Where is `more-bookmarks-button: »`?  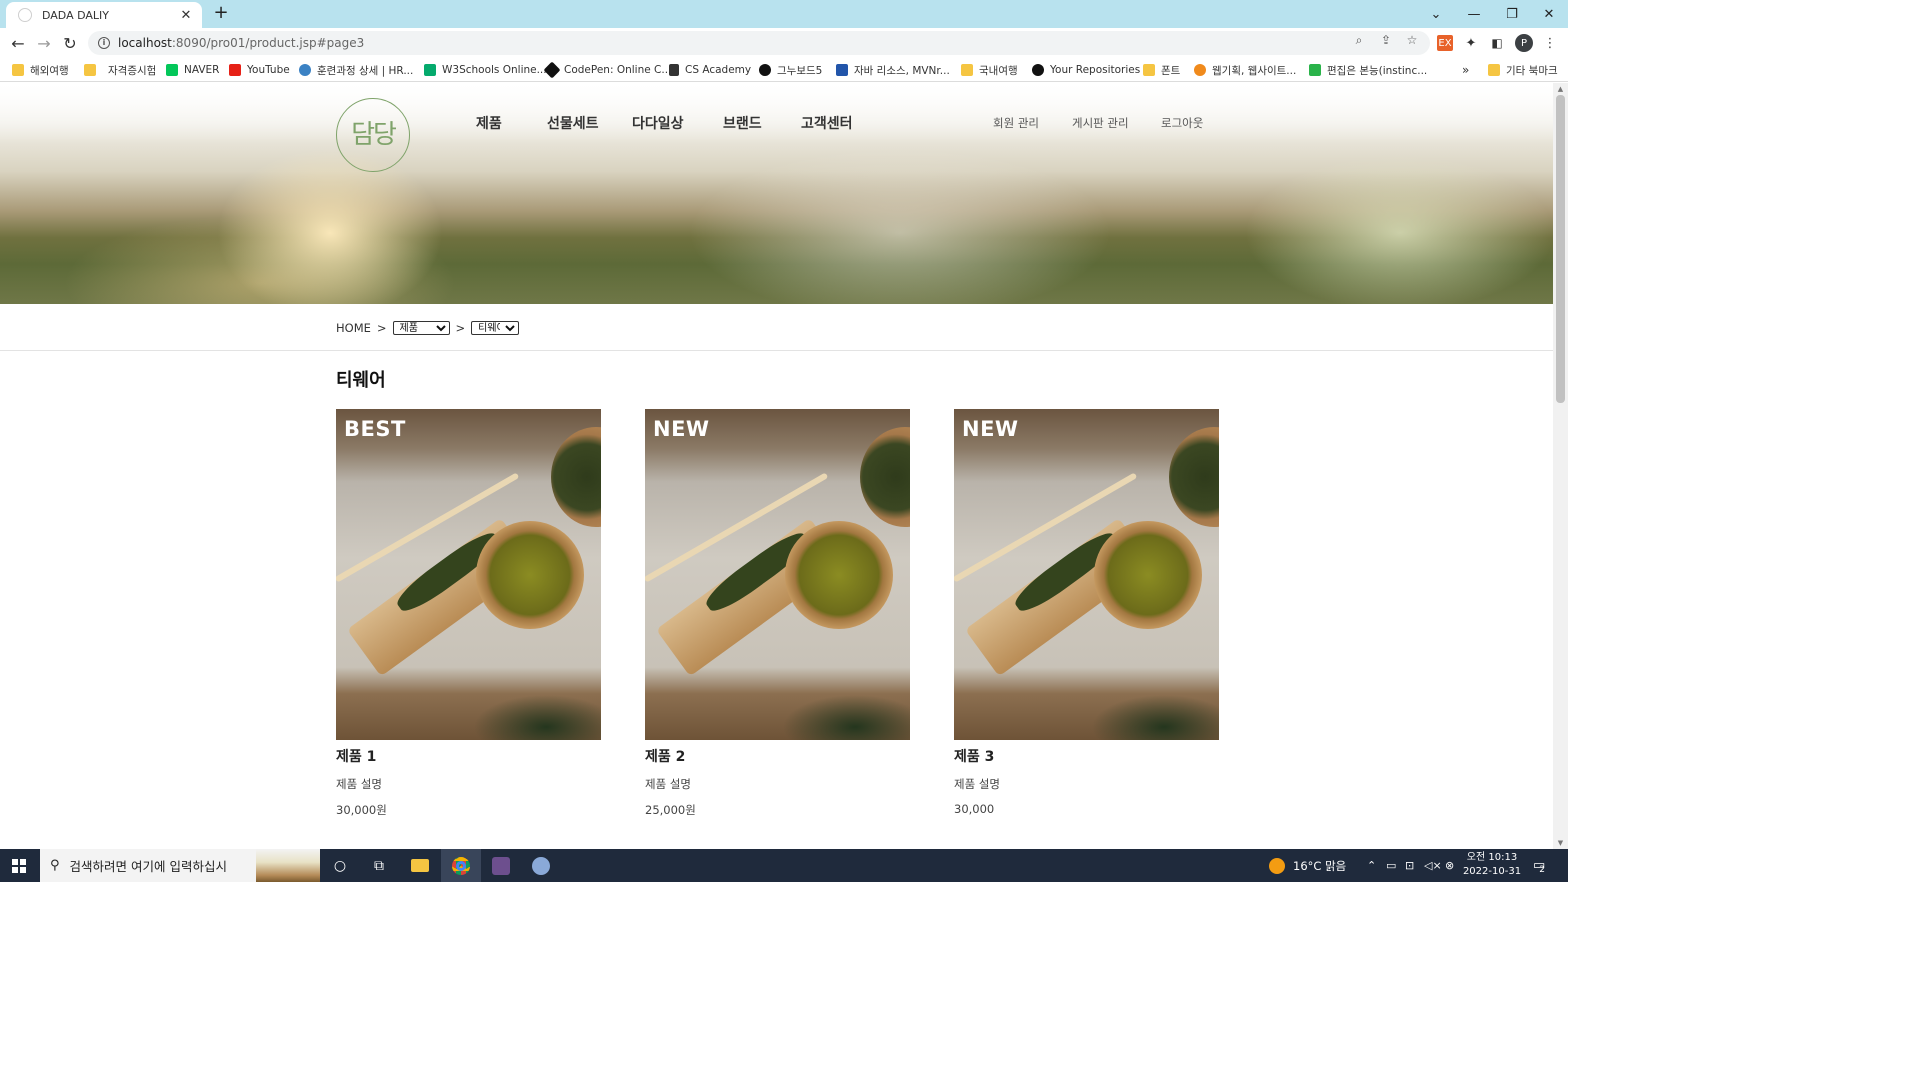 more-bookmarks-button: » is located at coordinates (1465, 70).